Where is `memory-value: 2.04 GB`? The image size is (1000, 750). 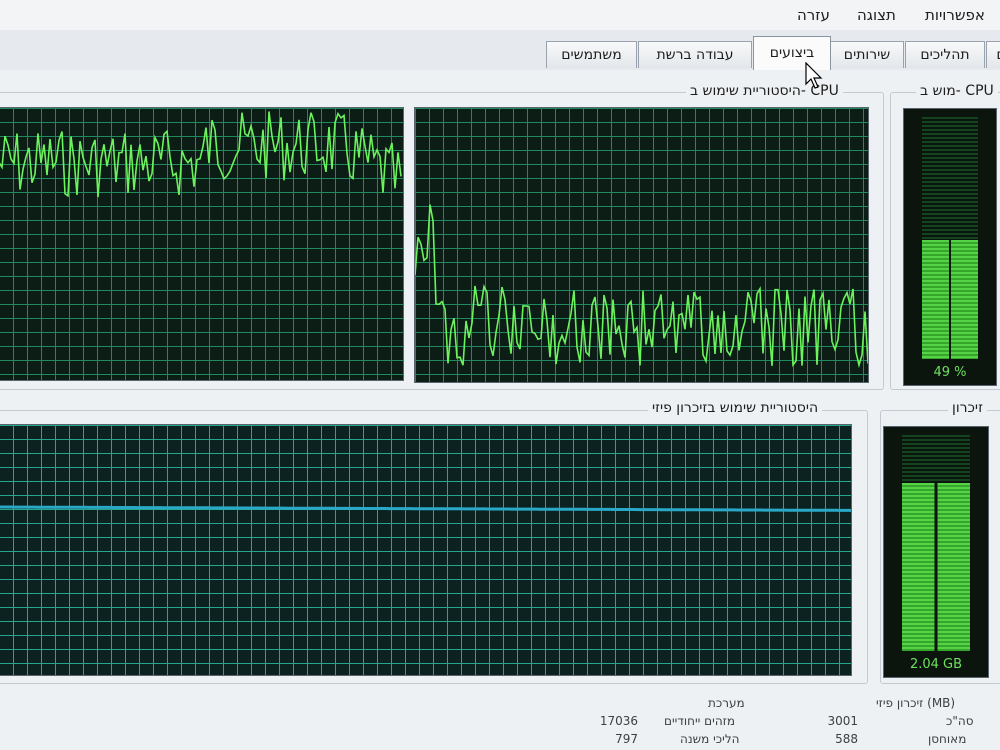
memory-value: 2.04 GB is located at coordinates (936, 664).